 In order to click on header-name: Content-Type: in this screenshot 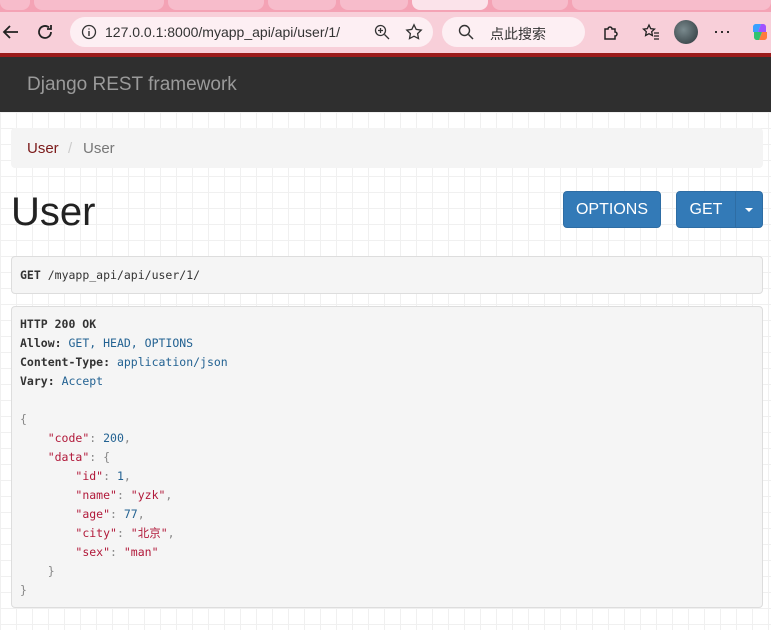, I will do `click(65, 362)`.